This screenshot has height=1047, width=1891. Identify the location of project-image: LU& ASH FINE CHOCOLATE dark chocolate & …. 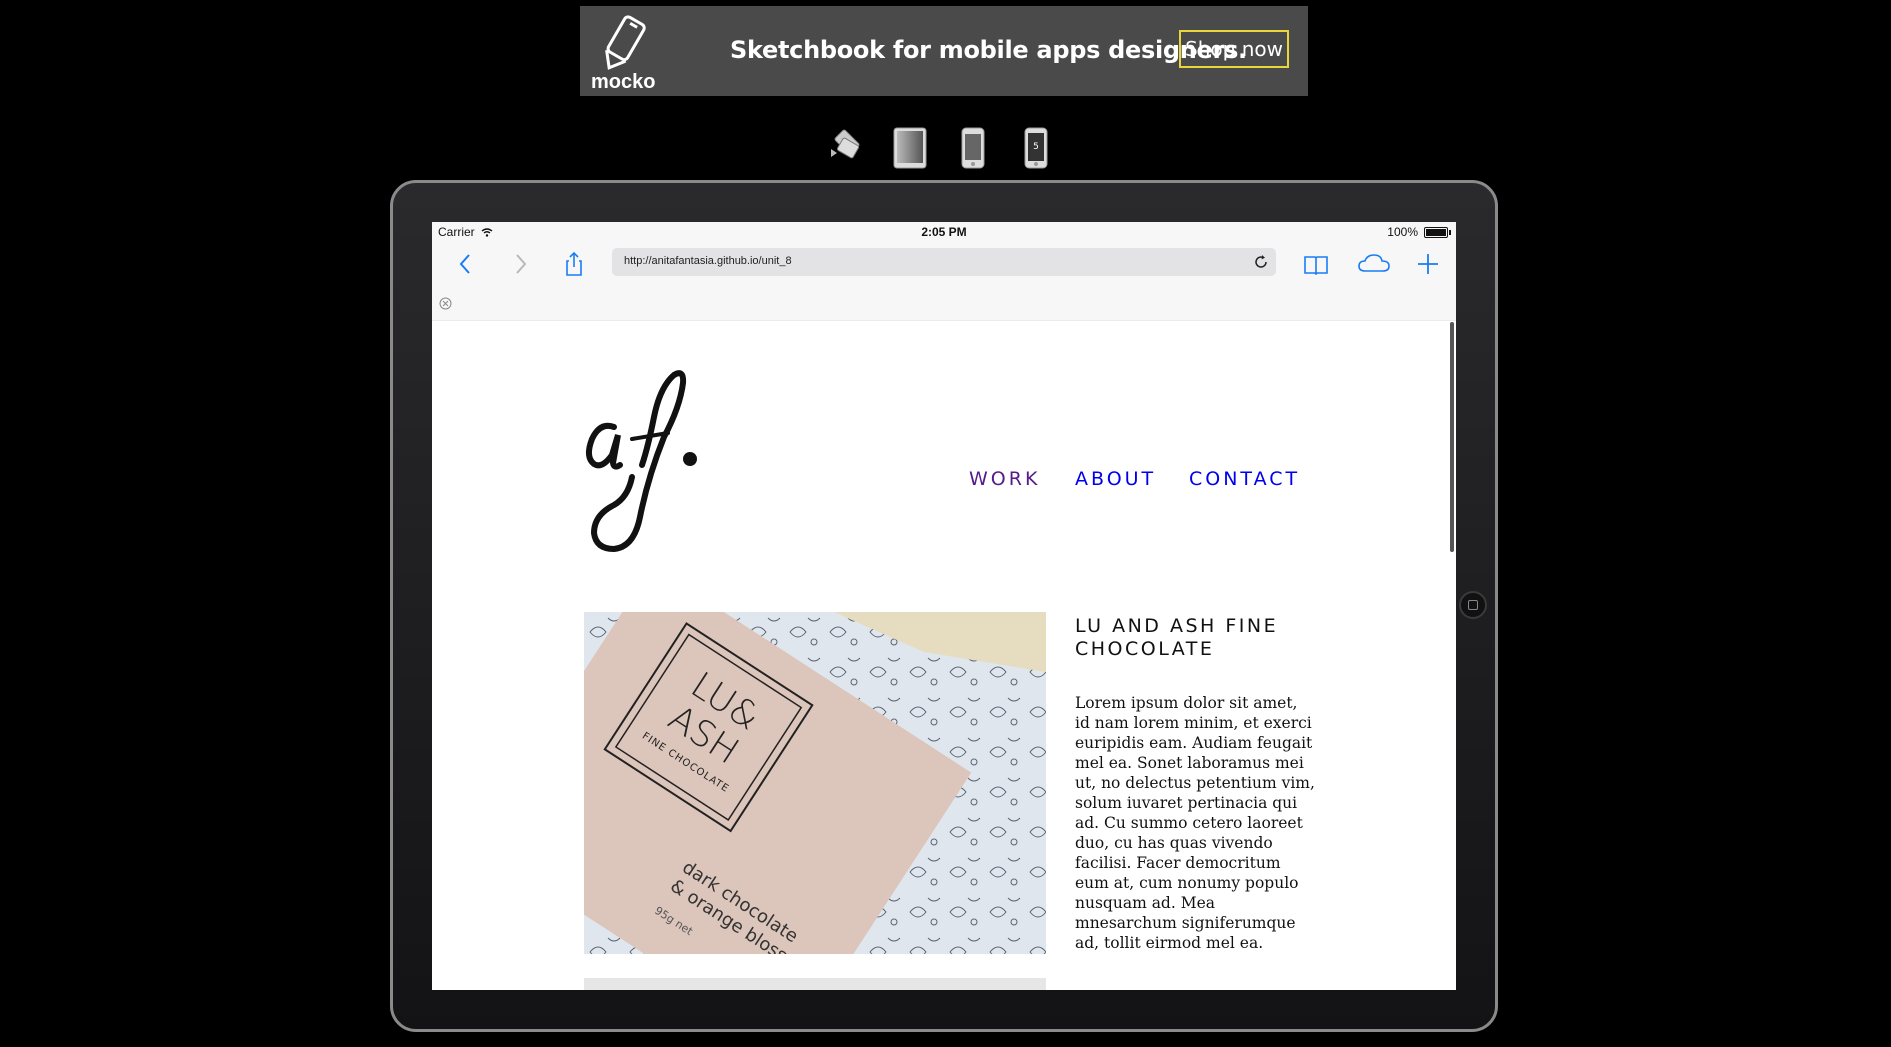
(815, 783).